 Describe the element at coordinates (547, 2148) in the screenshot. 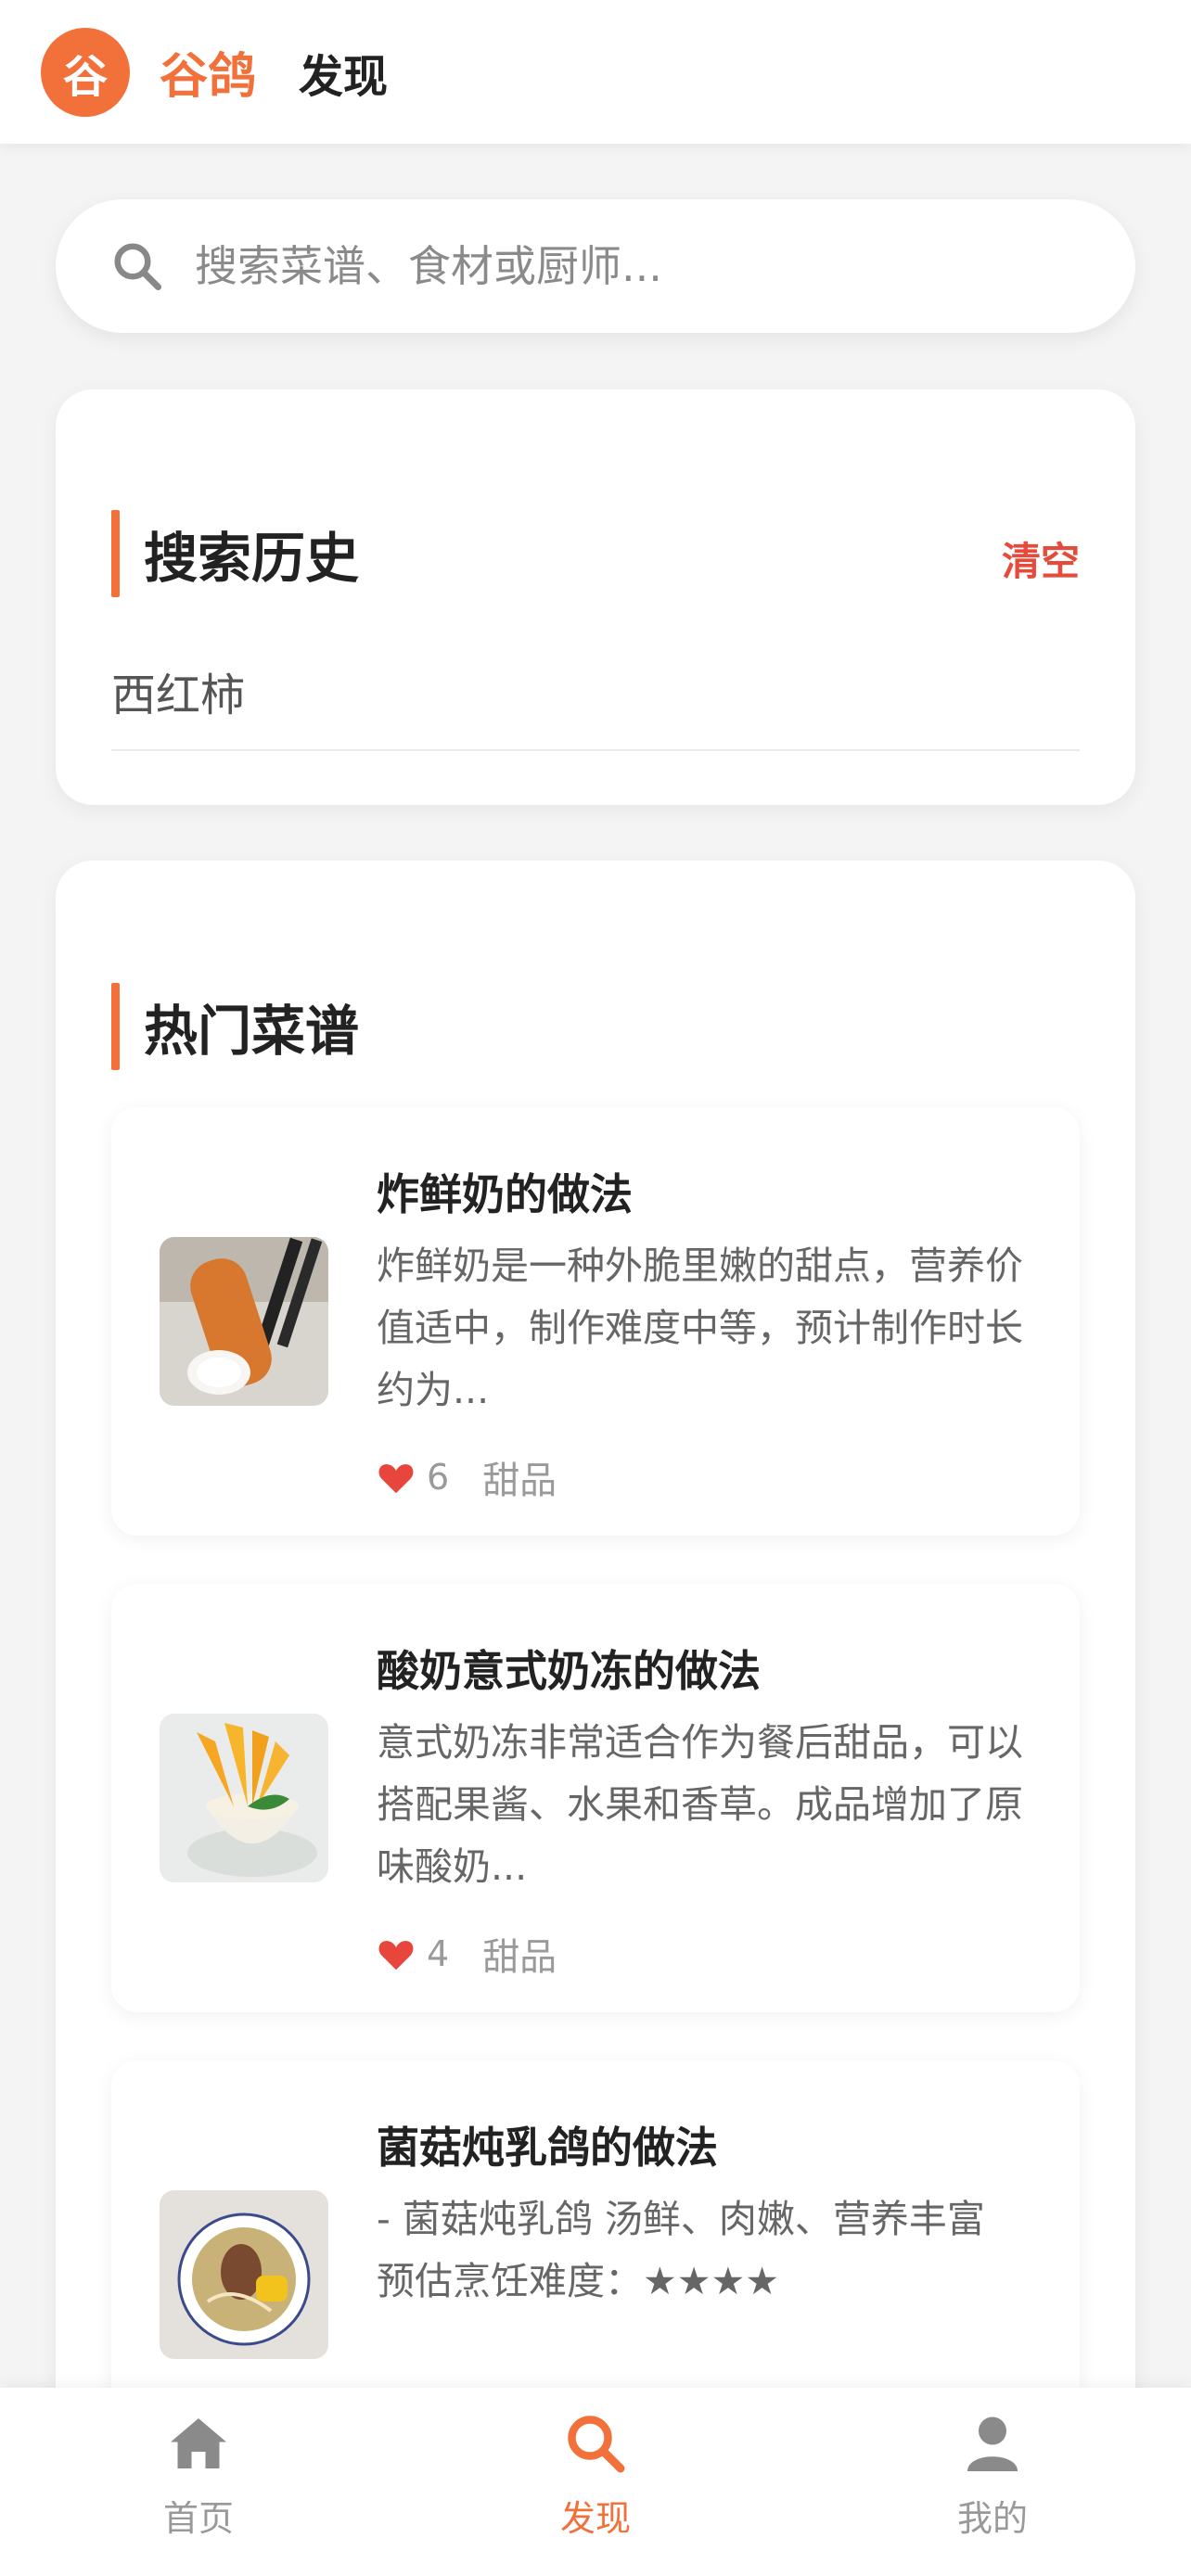

I see `recipe-title: 菌菇炖乳鸽的做法` at that location.